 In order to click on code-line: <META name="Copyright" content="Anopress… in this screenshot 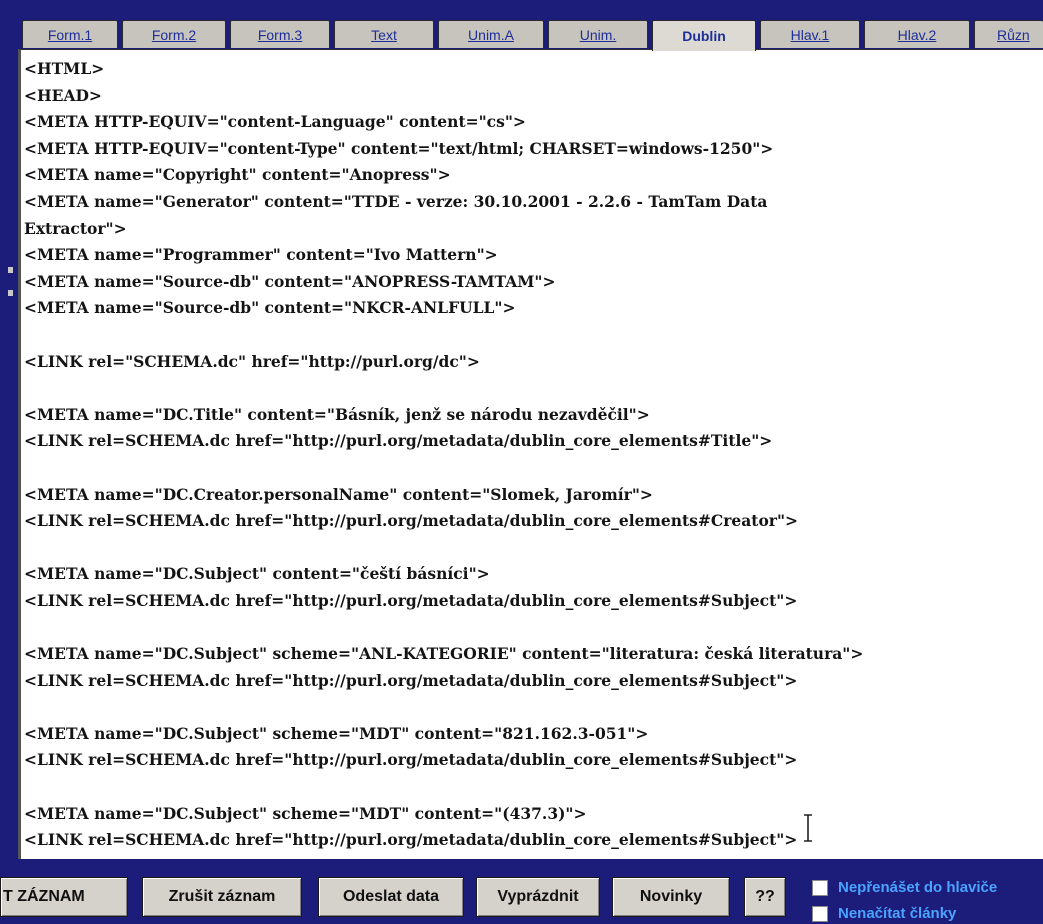, I will do `click(237, 175)`.